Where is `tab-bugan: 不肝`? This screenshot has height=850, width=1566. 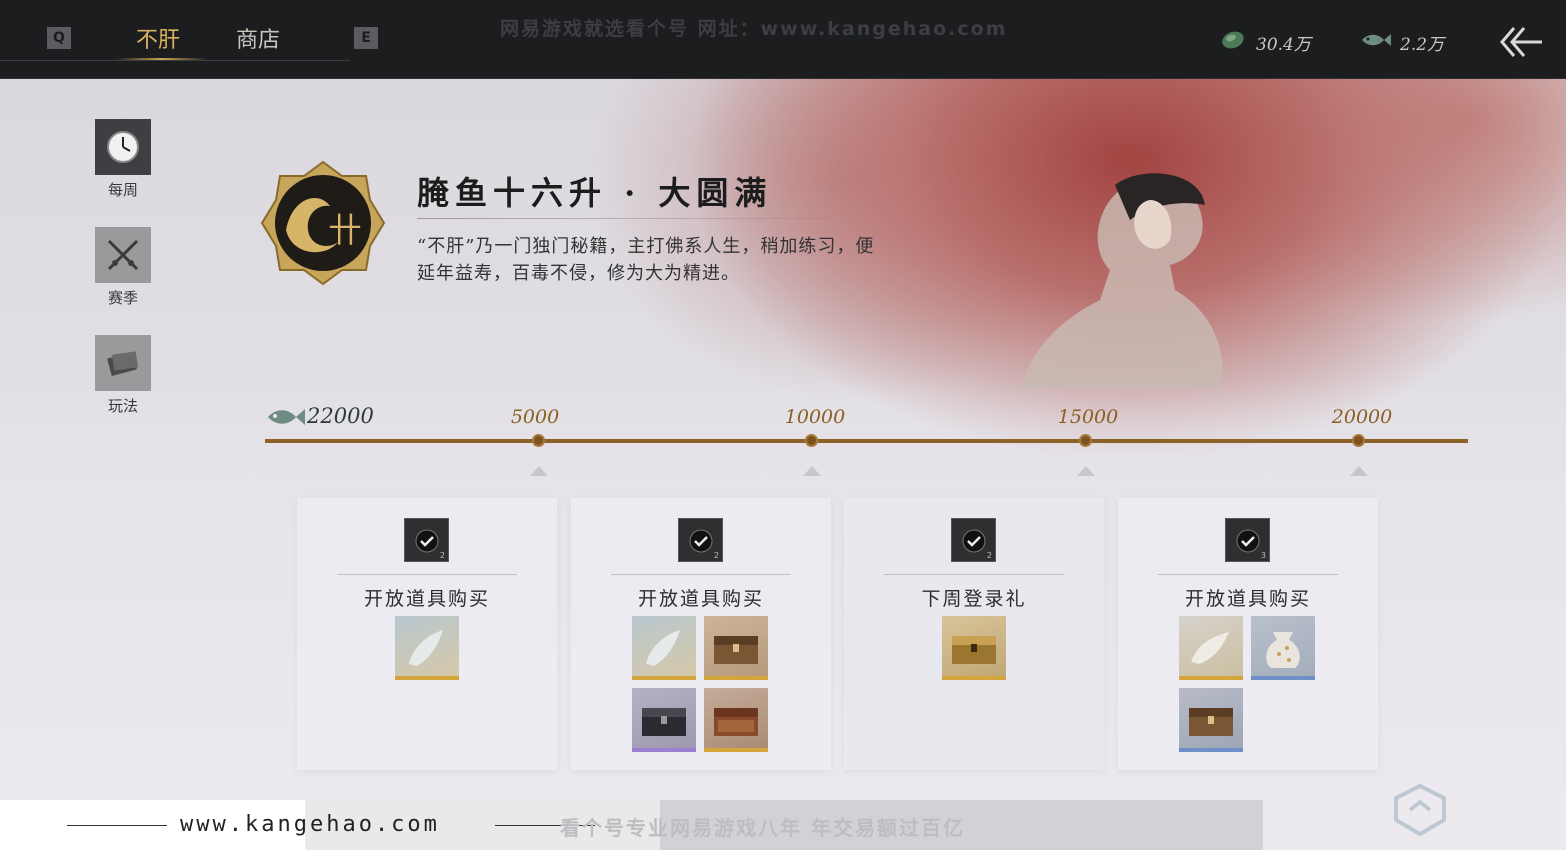
tab-bugan: 不肝 is located at coordinates (158, 38).